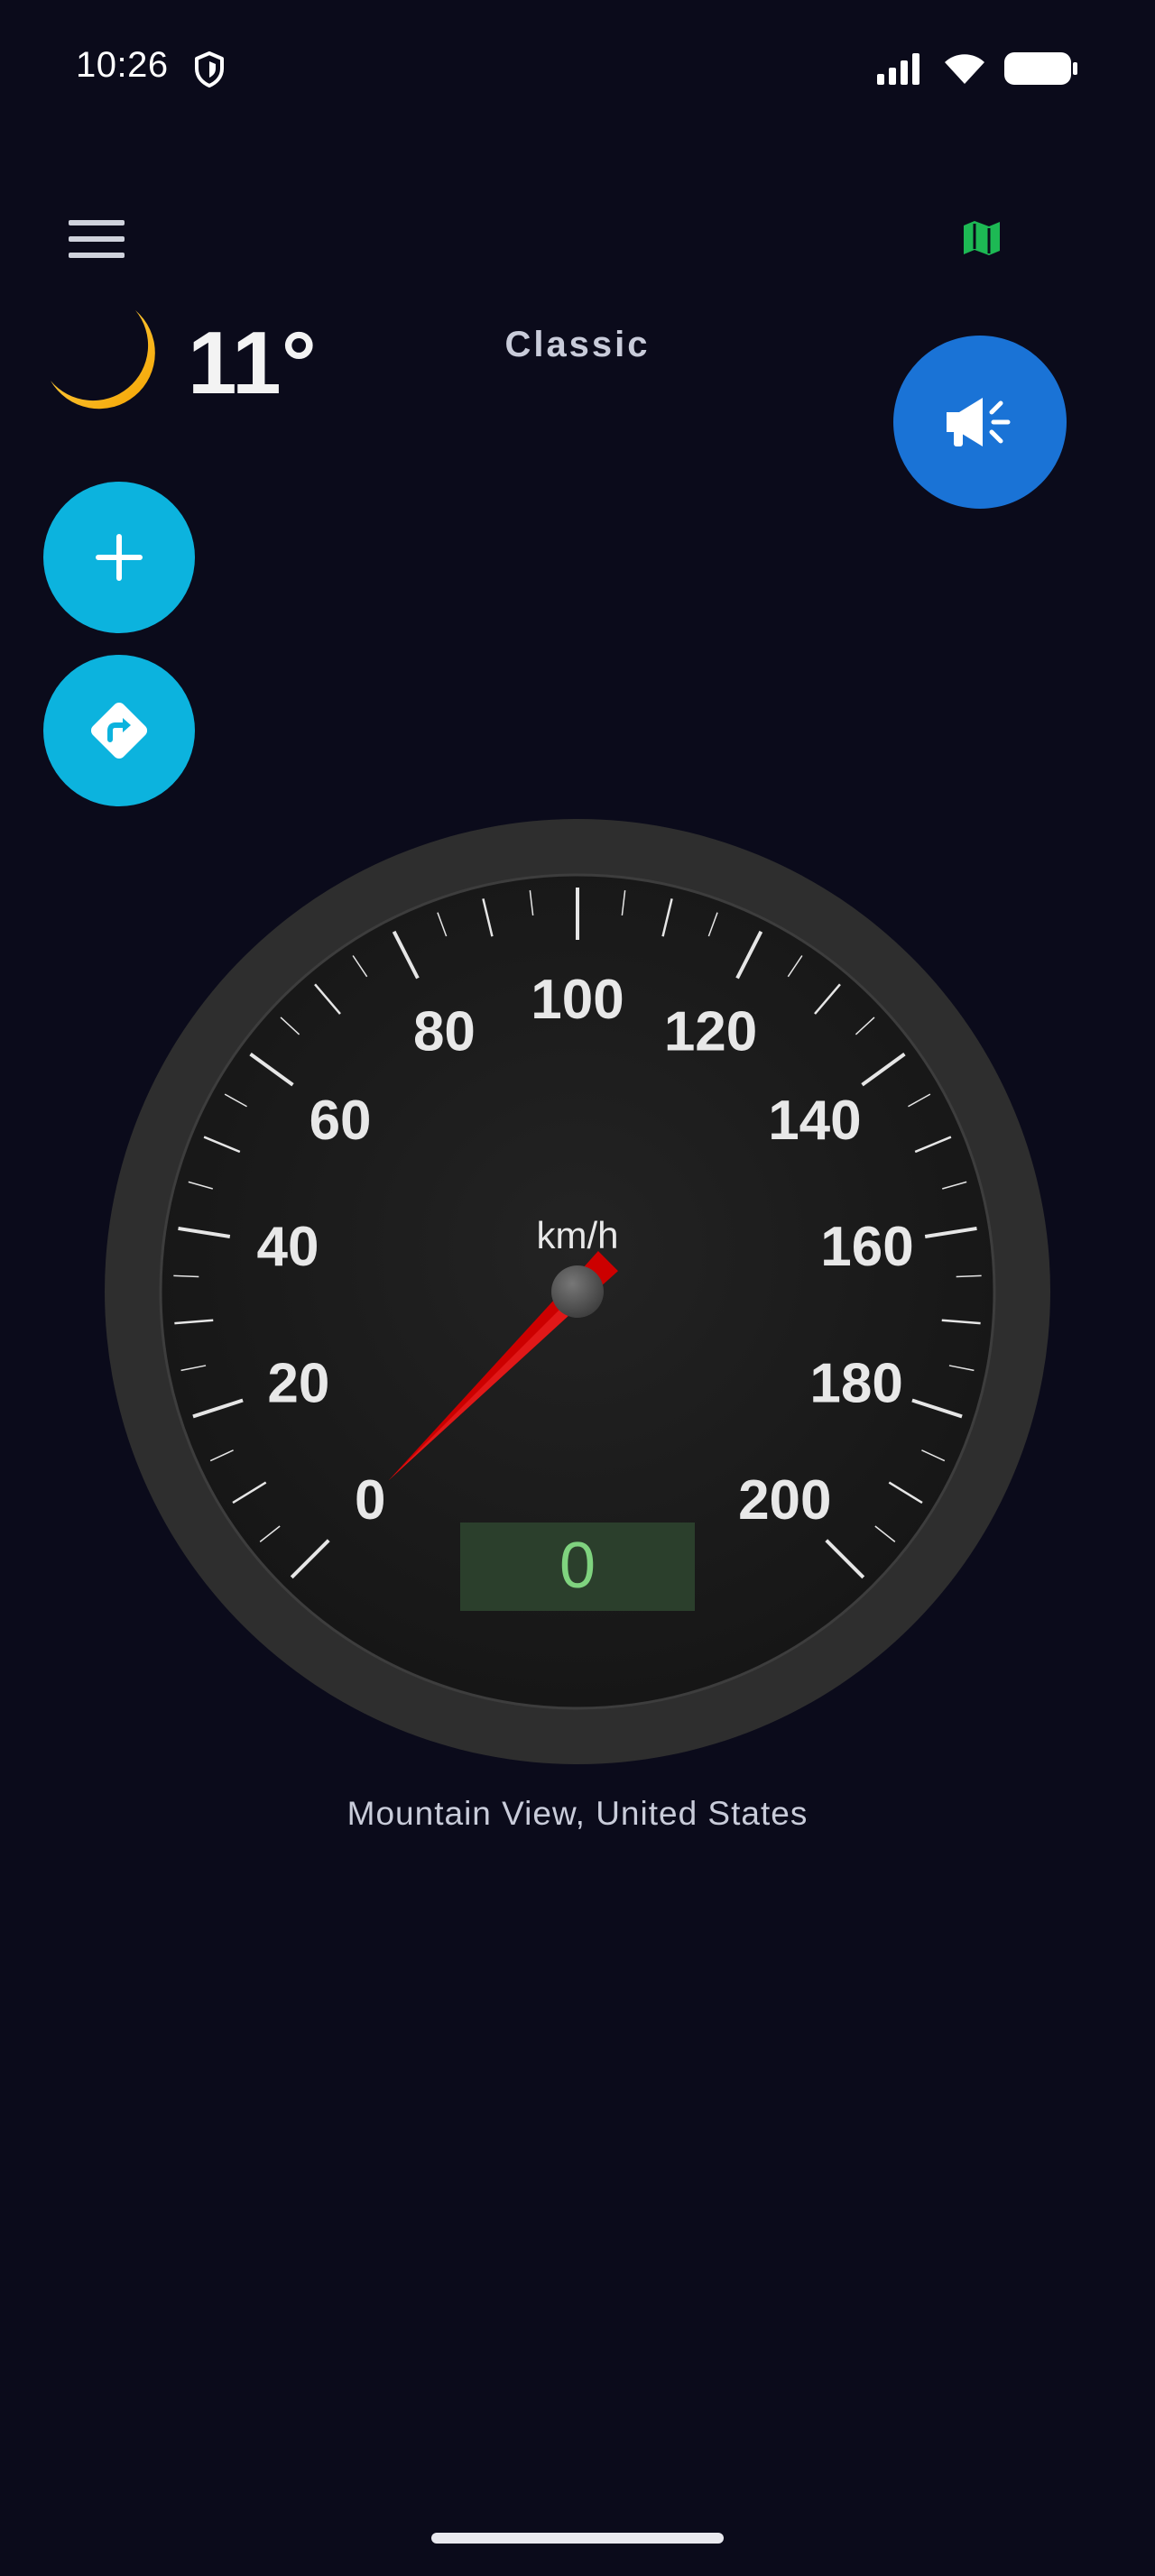 Image resolution: width=1155 pixels, height=2576 pixels. I want to click on gauge-tick-label: 40, so click(288, 1247).